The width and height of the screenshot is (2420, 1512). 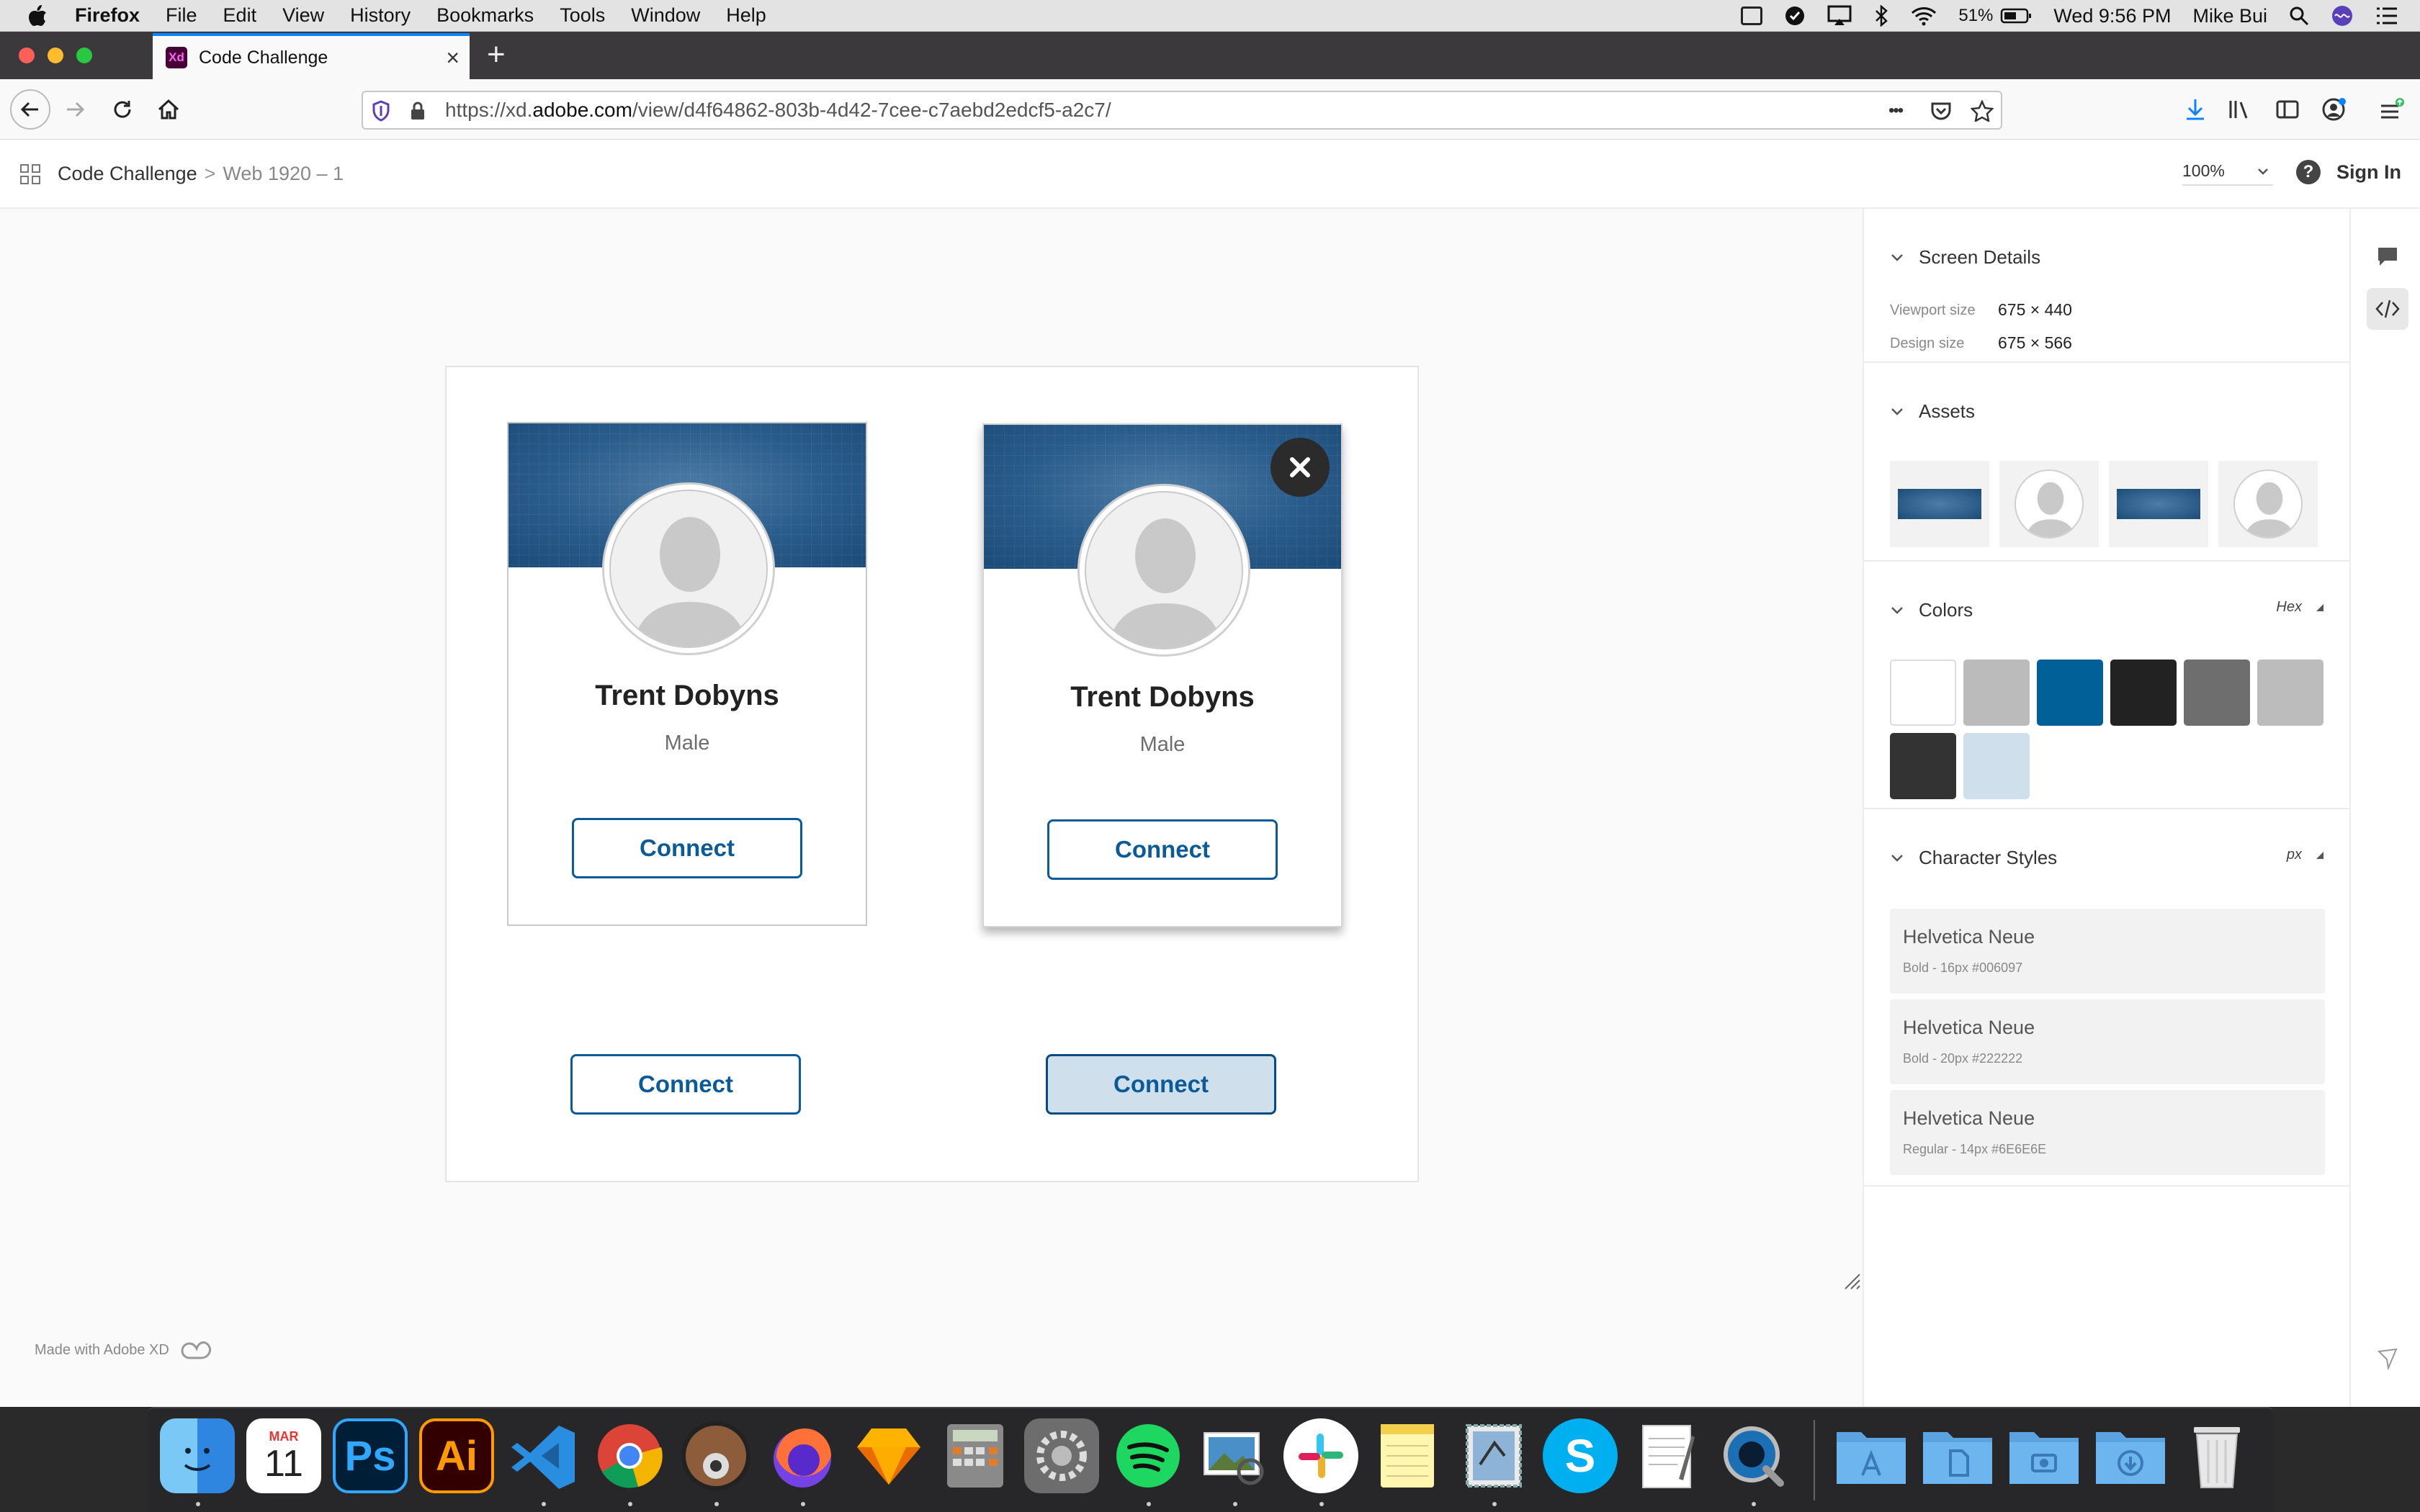 I want to click on breadcrumb-project: Code Challenge, so click(x=128, y=173).